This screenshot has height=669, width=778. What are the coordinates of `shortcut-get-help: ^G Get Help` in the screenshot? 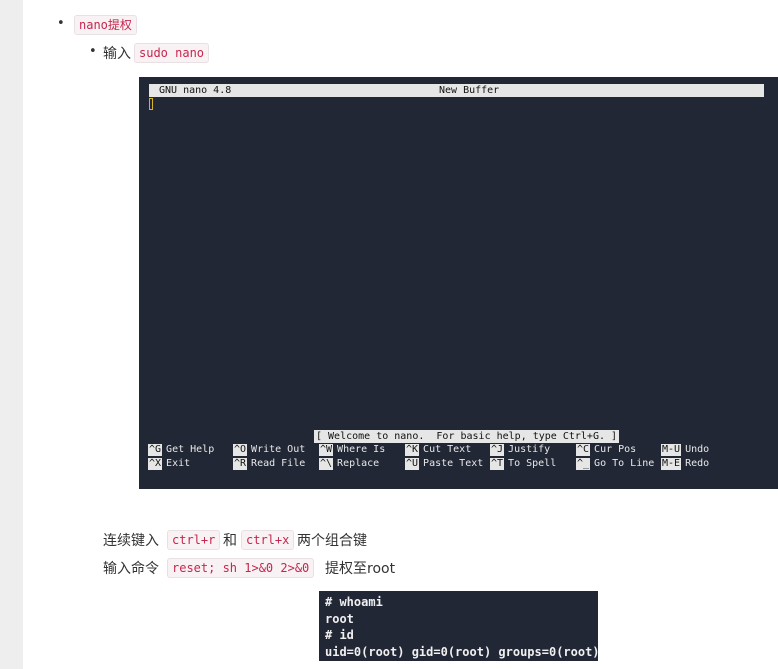 It's located at (181, 450).